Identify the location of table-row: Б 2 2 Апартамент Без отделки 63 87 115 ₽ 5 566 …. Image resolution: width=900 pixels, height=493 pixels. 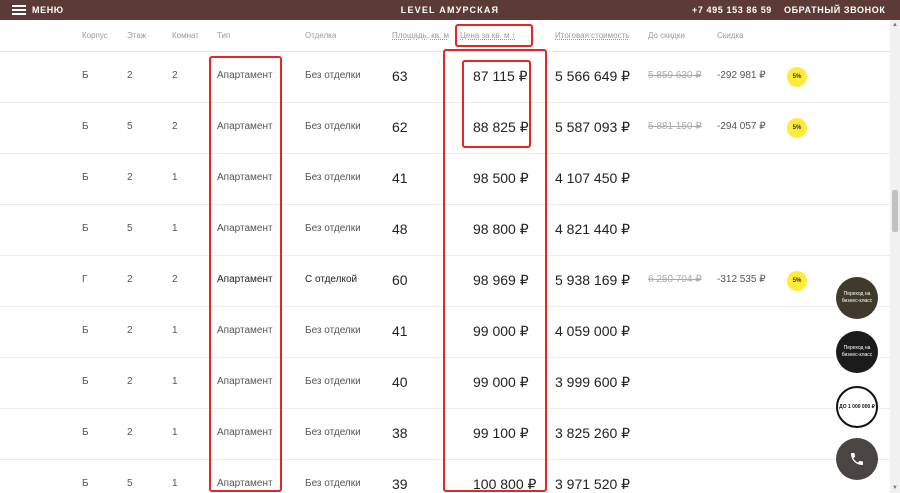
(445, 77).